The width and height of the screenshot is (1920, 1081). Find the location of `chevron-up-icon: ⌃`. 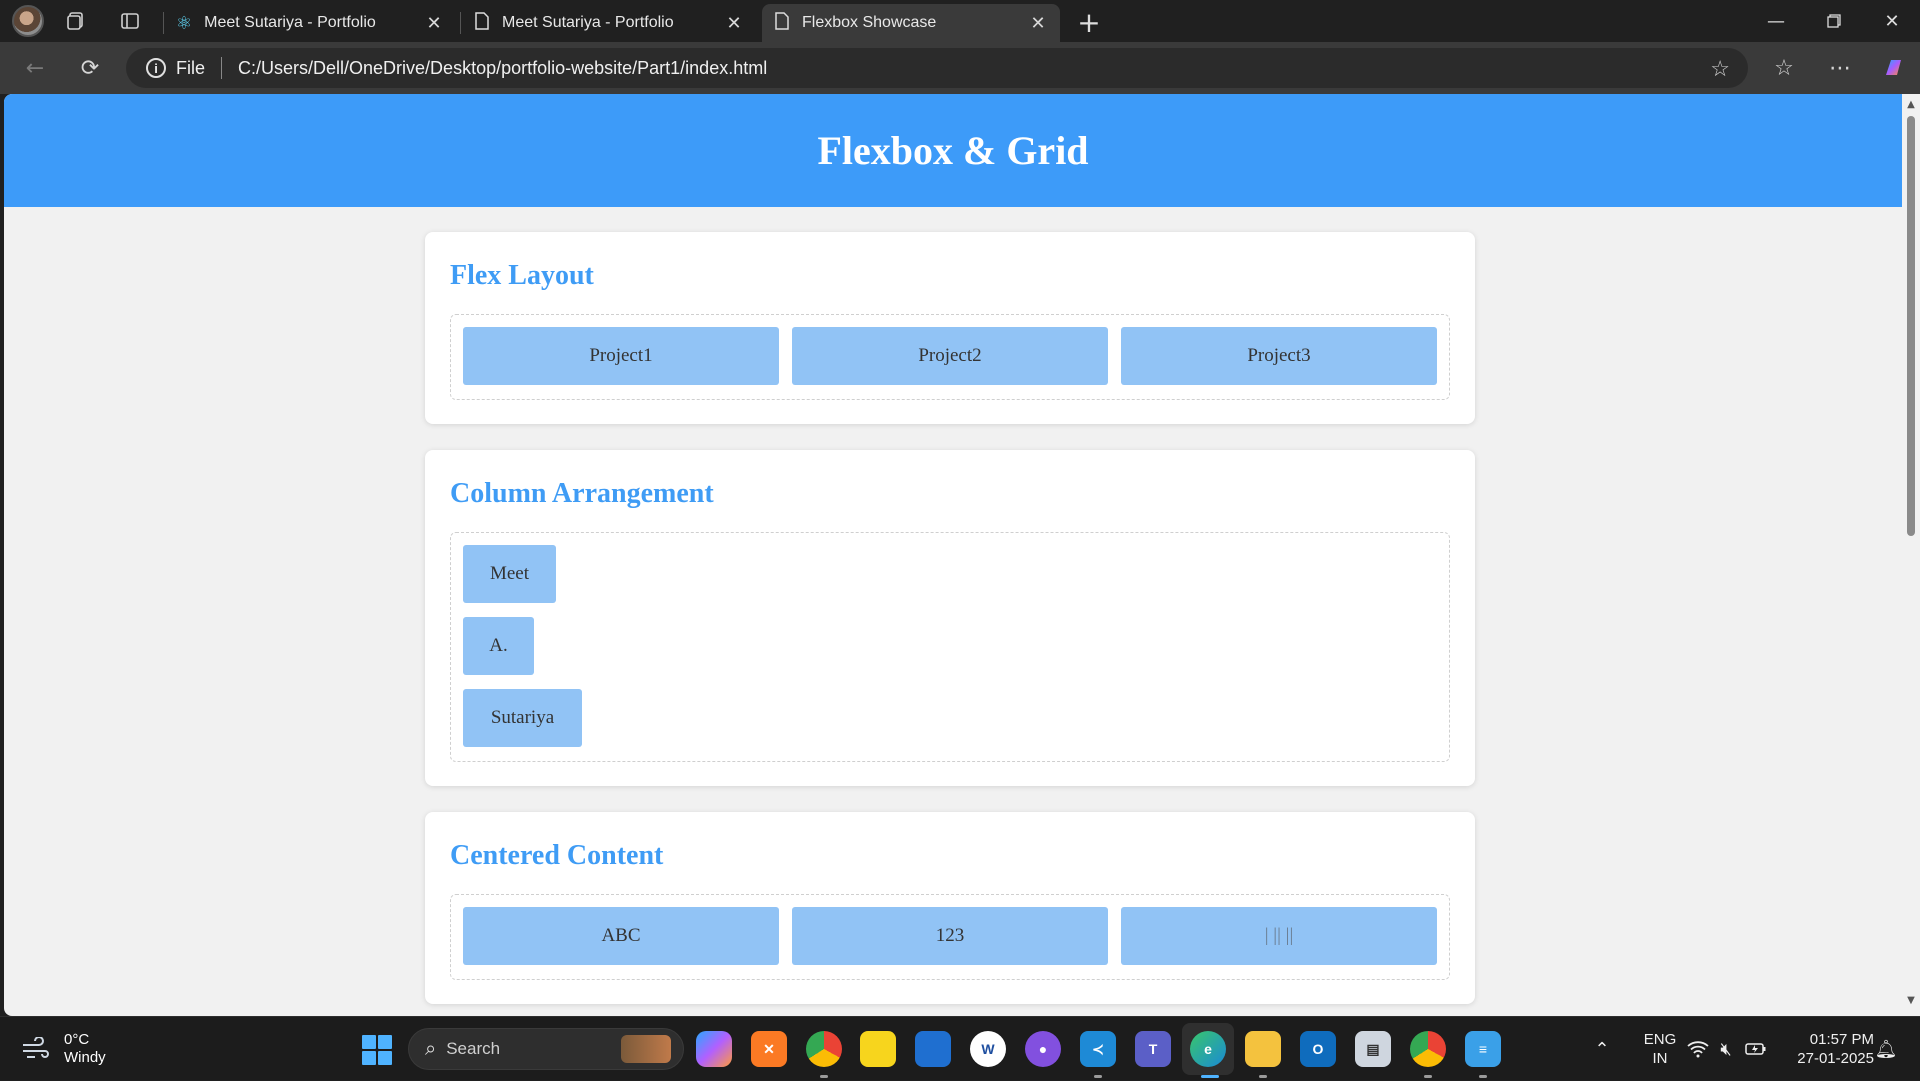

chevron-up-icon: ⌃ is located at coordinates (1602, 1049).